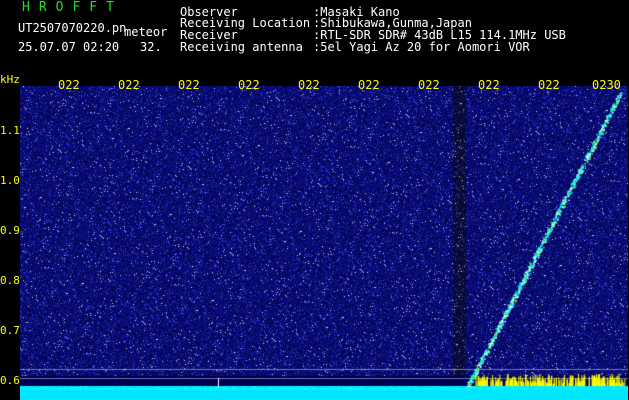 This screenshot has height=400, width=629. What do you see at coordinates (10, 380) in the screenshot?
I see `y-tick-label: 0.6` at bounding box center [10, 380].